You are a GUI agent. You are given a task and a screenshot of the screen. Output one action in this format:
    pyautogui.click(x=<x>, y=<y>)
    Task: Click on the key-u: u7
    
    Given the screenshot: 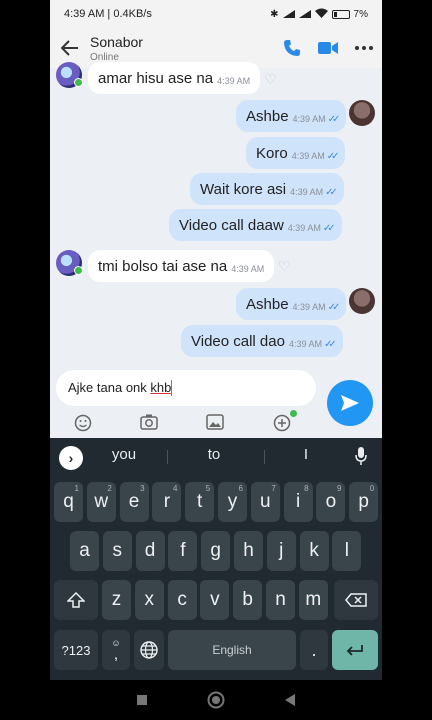 What is the action you would take?
    pyautogui.click(x=265, y=502)
    